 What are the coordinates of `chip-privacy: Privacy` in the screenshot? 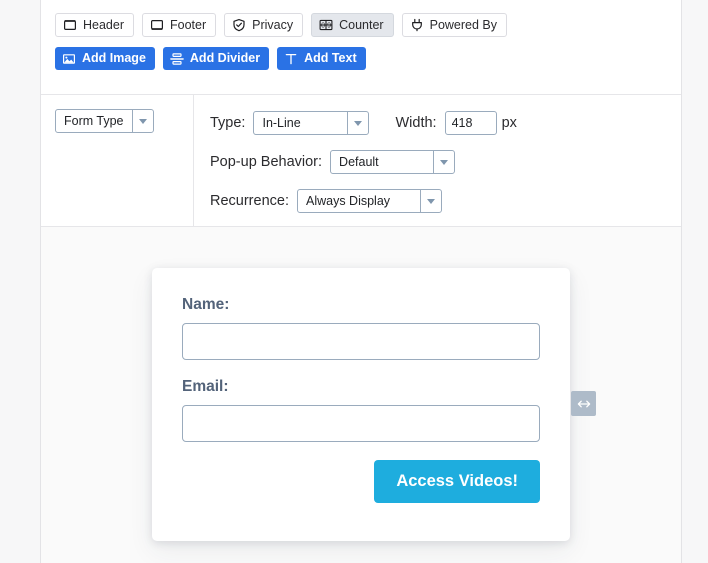 It's located at (264, 25).